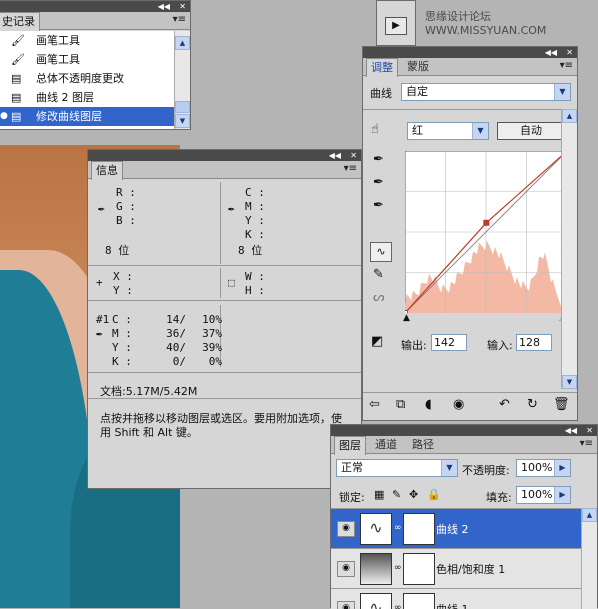 This screenshot has width=598, height=609. I want to click on history-item: ▤ 修改曲线图层 ●, so click(87, 116).